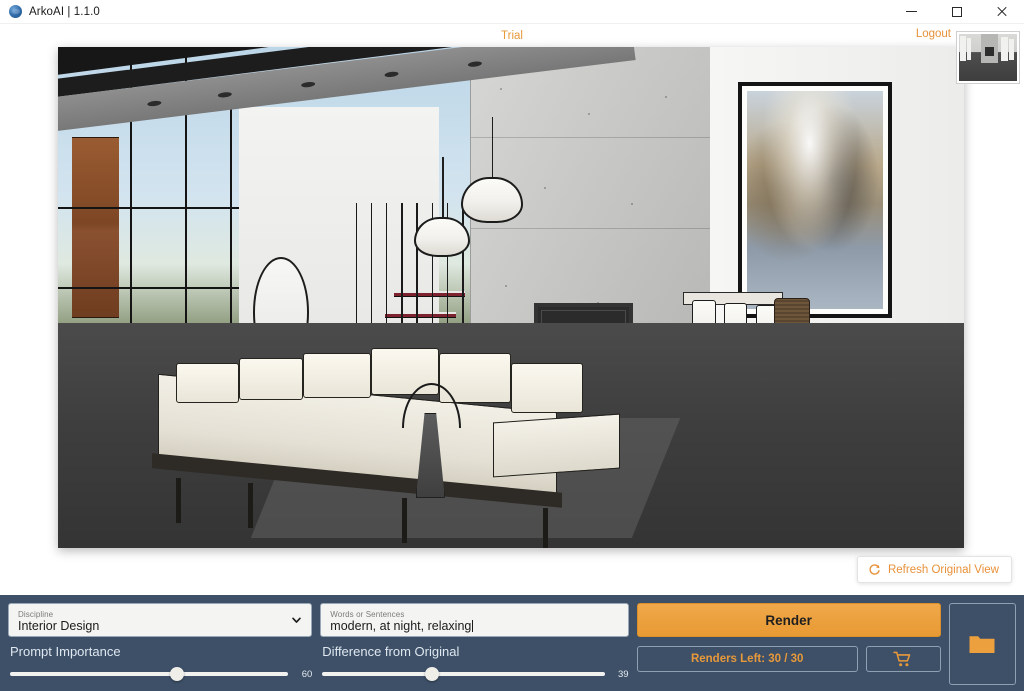  What do you see at coordinates (512, 54) in the screenshot?
I see `plan-strip: Trial Logout` at bounding box center [512, 54].